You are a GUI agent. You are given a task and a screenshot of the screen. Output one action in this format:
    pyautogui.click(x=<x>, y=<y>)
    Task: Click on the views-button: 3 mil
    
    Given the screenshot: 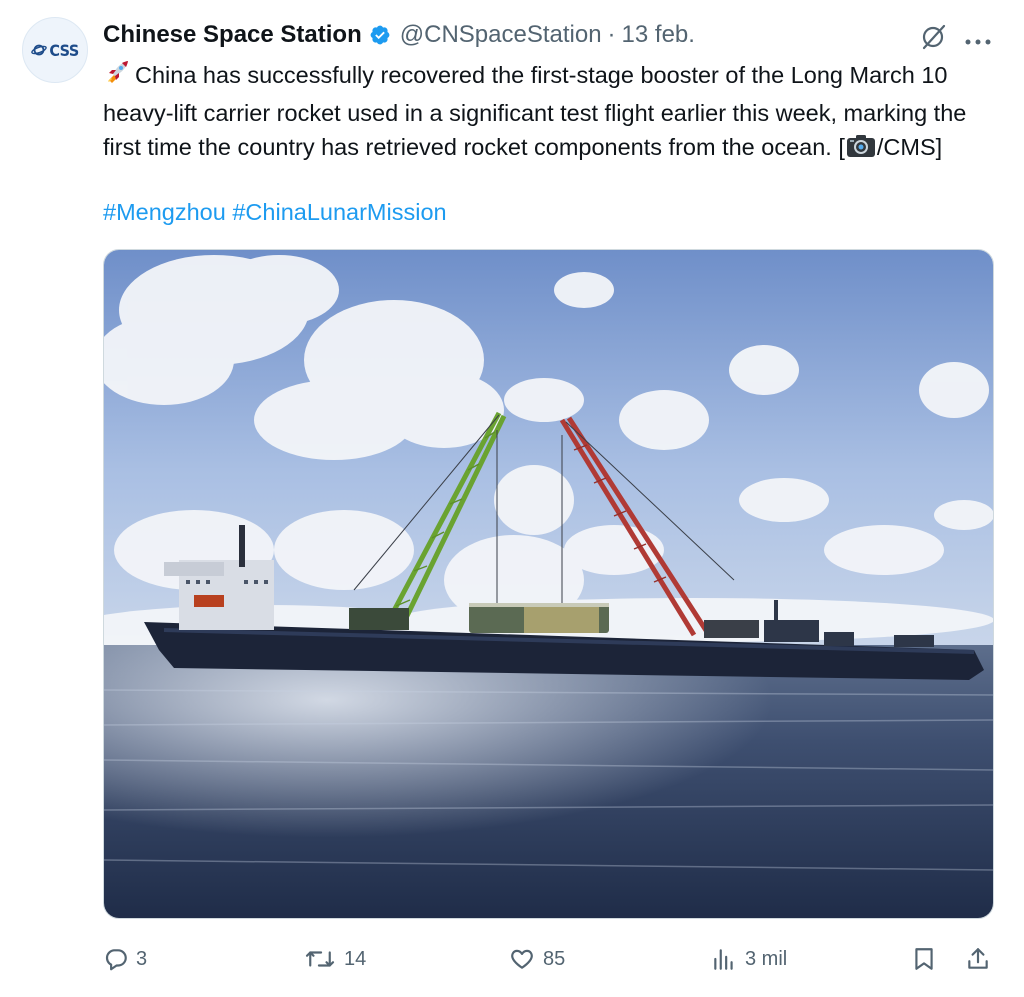 What is the action you would take?
    pyautogui.click(x=748, y=959)
    